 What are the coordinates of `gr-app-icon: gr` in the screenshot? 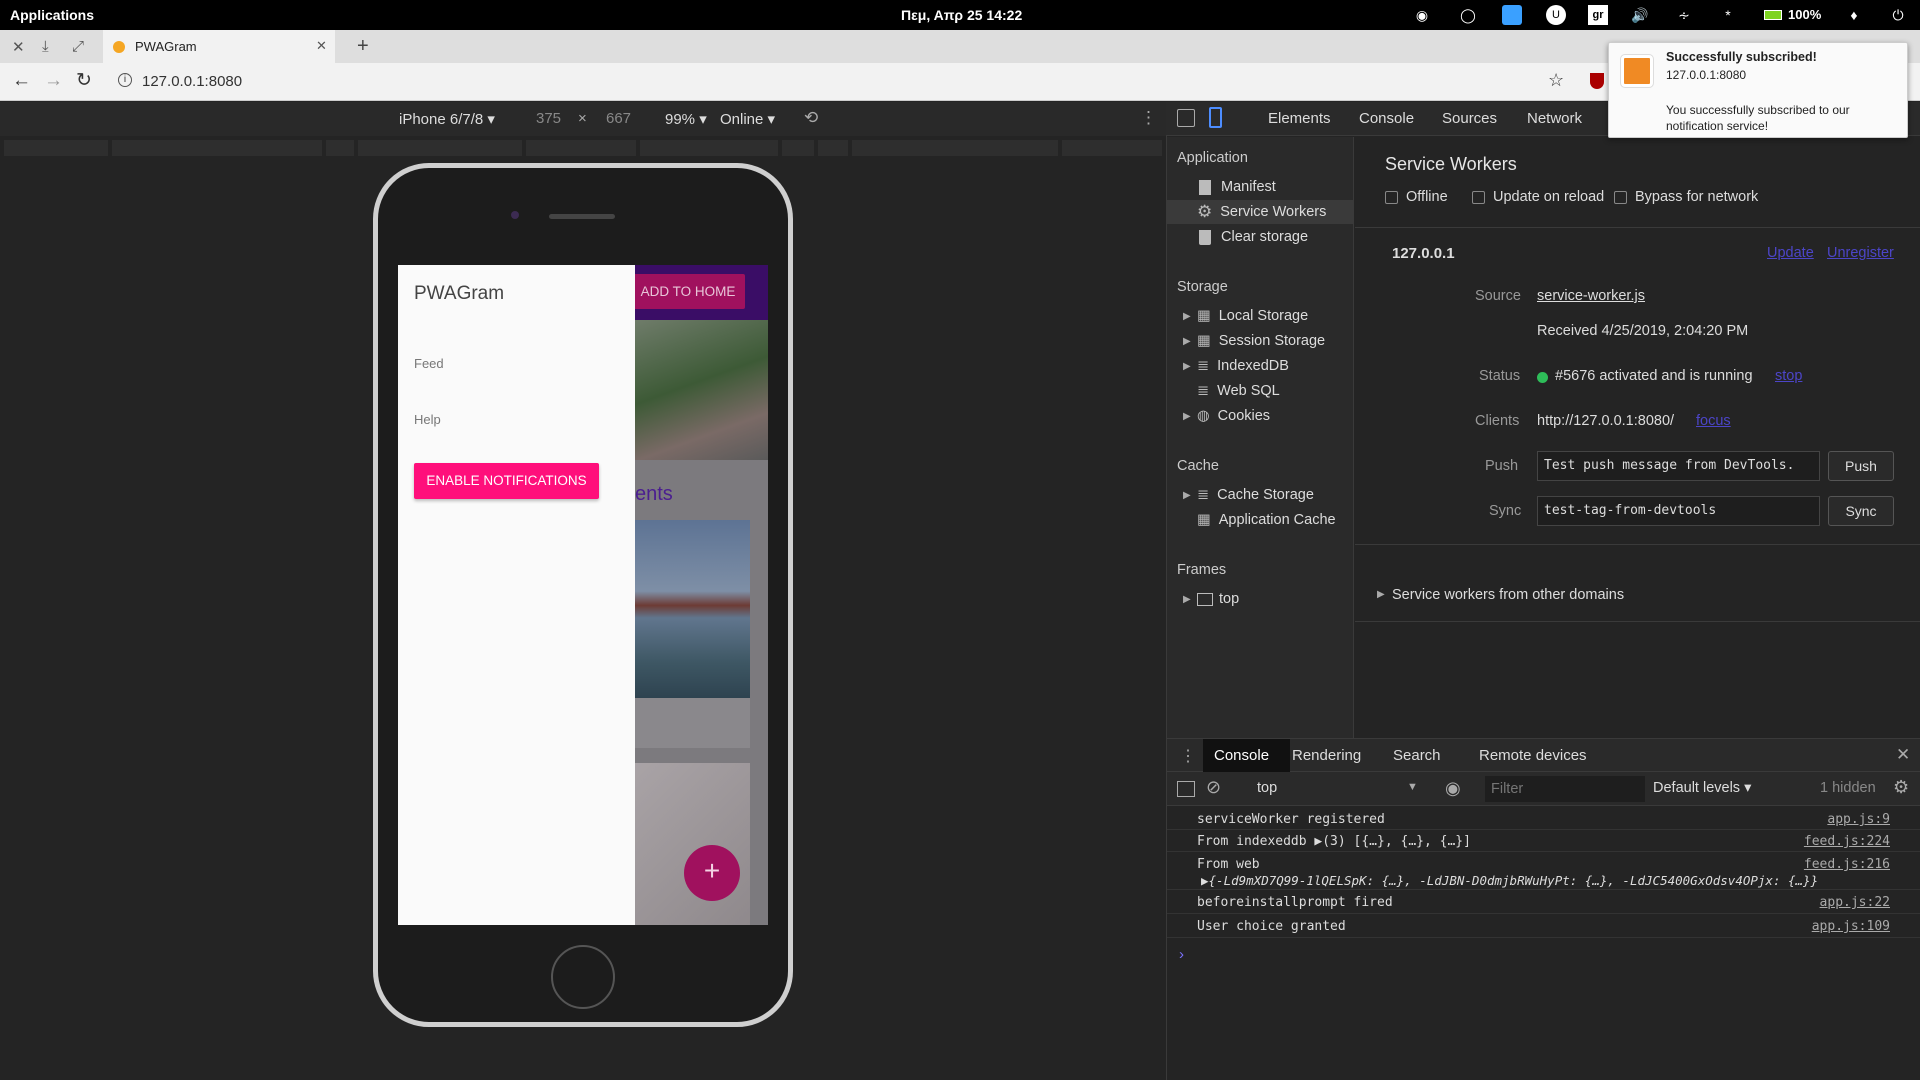 It's located at (1598, 15).